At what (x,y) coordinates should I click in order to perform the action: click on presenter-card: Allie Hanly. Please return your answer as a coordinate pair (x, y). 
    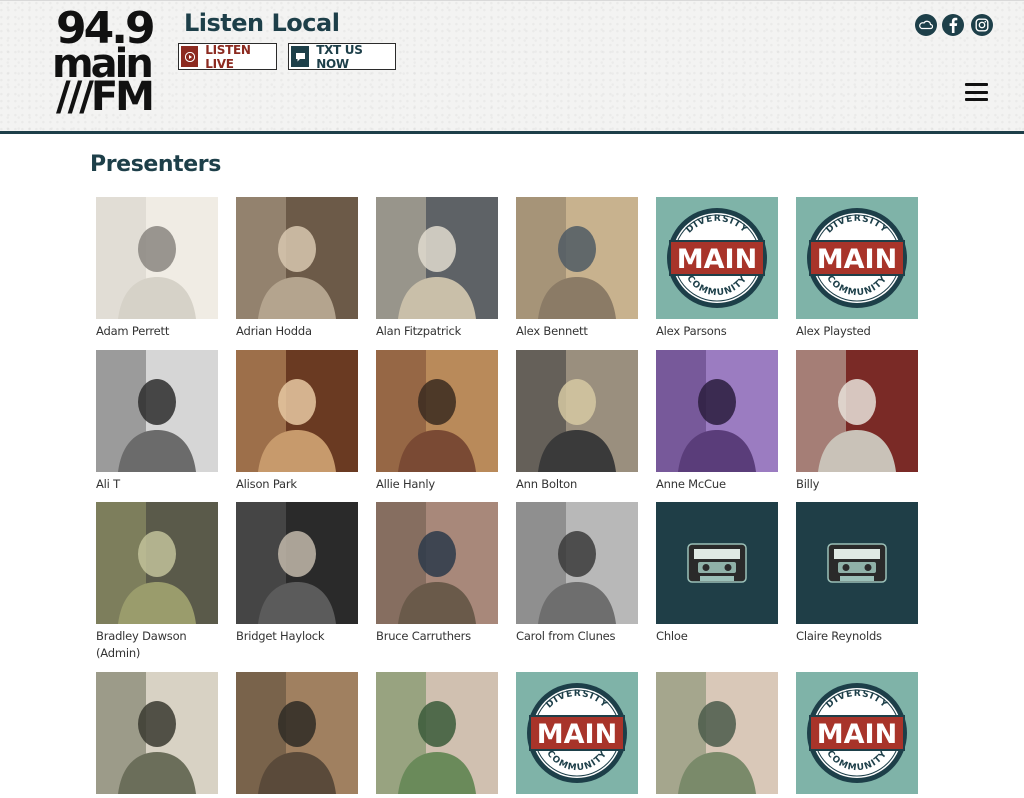
    Looking at the image, I should click on (437, 421).